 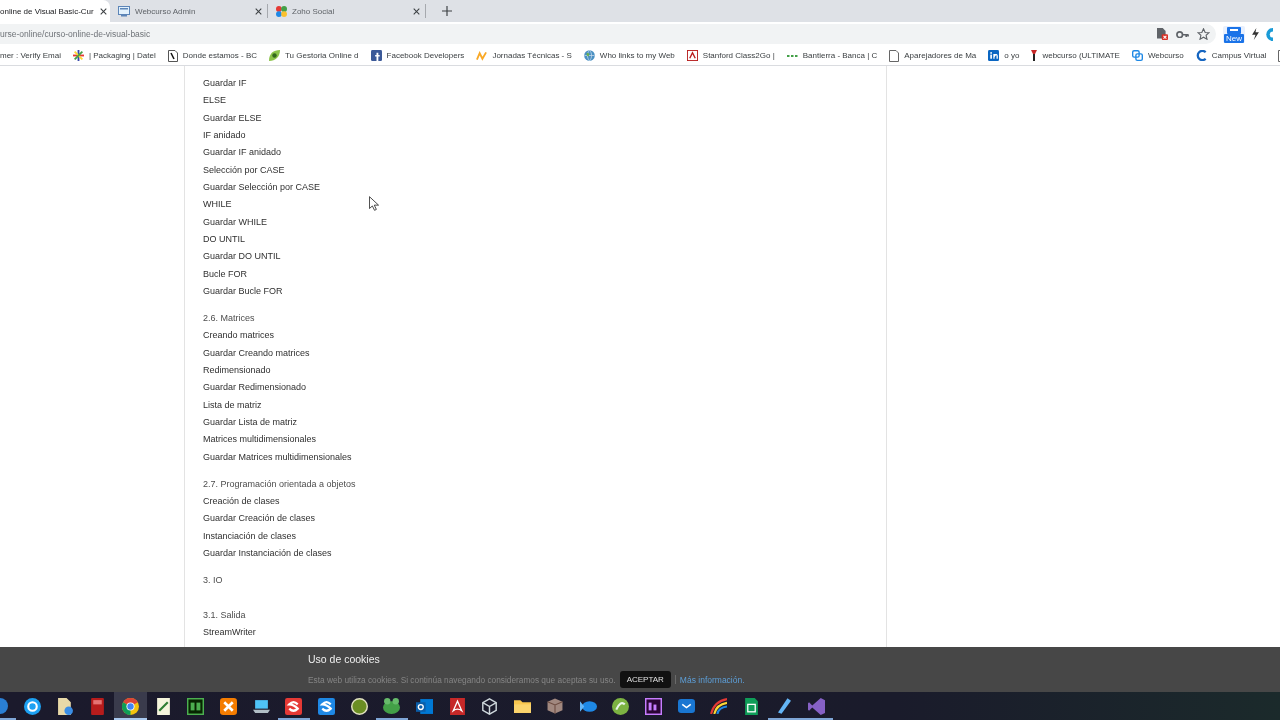 I want to click on leaf-icon, so click(x=275, y=55).